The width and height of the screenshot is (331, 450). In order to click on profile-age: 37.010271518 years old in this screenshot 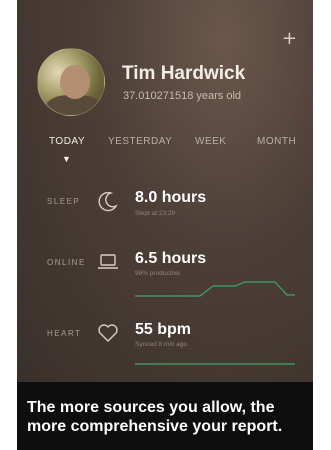, I will do `click(182, 96)`.